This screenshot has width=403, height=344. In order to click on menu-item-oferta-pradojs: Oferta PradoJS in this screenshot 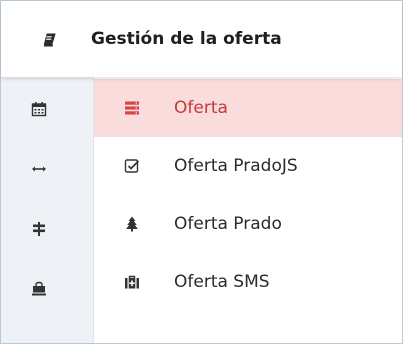, I will do `click(248, 166)`.